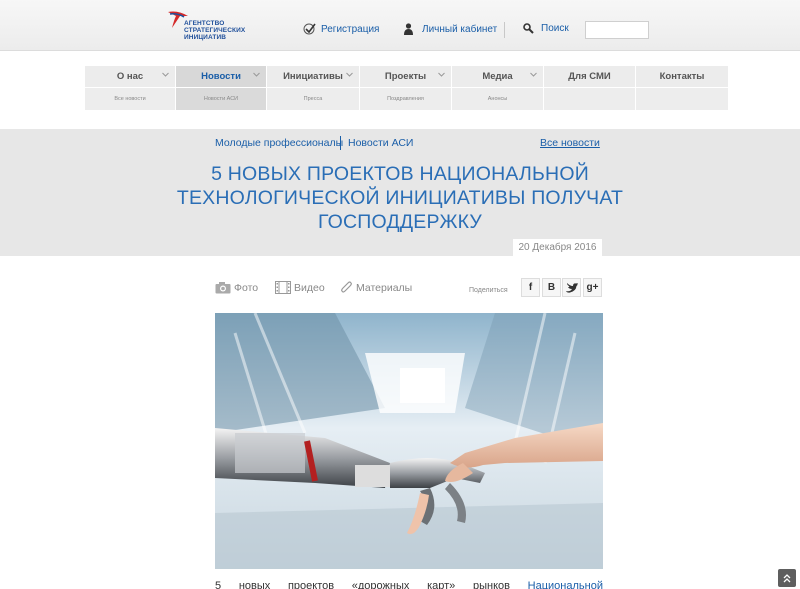  I want to click on nav-sub-label: Анонсы, so click(497, 99).